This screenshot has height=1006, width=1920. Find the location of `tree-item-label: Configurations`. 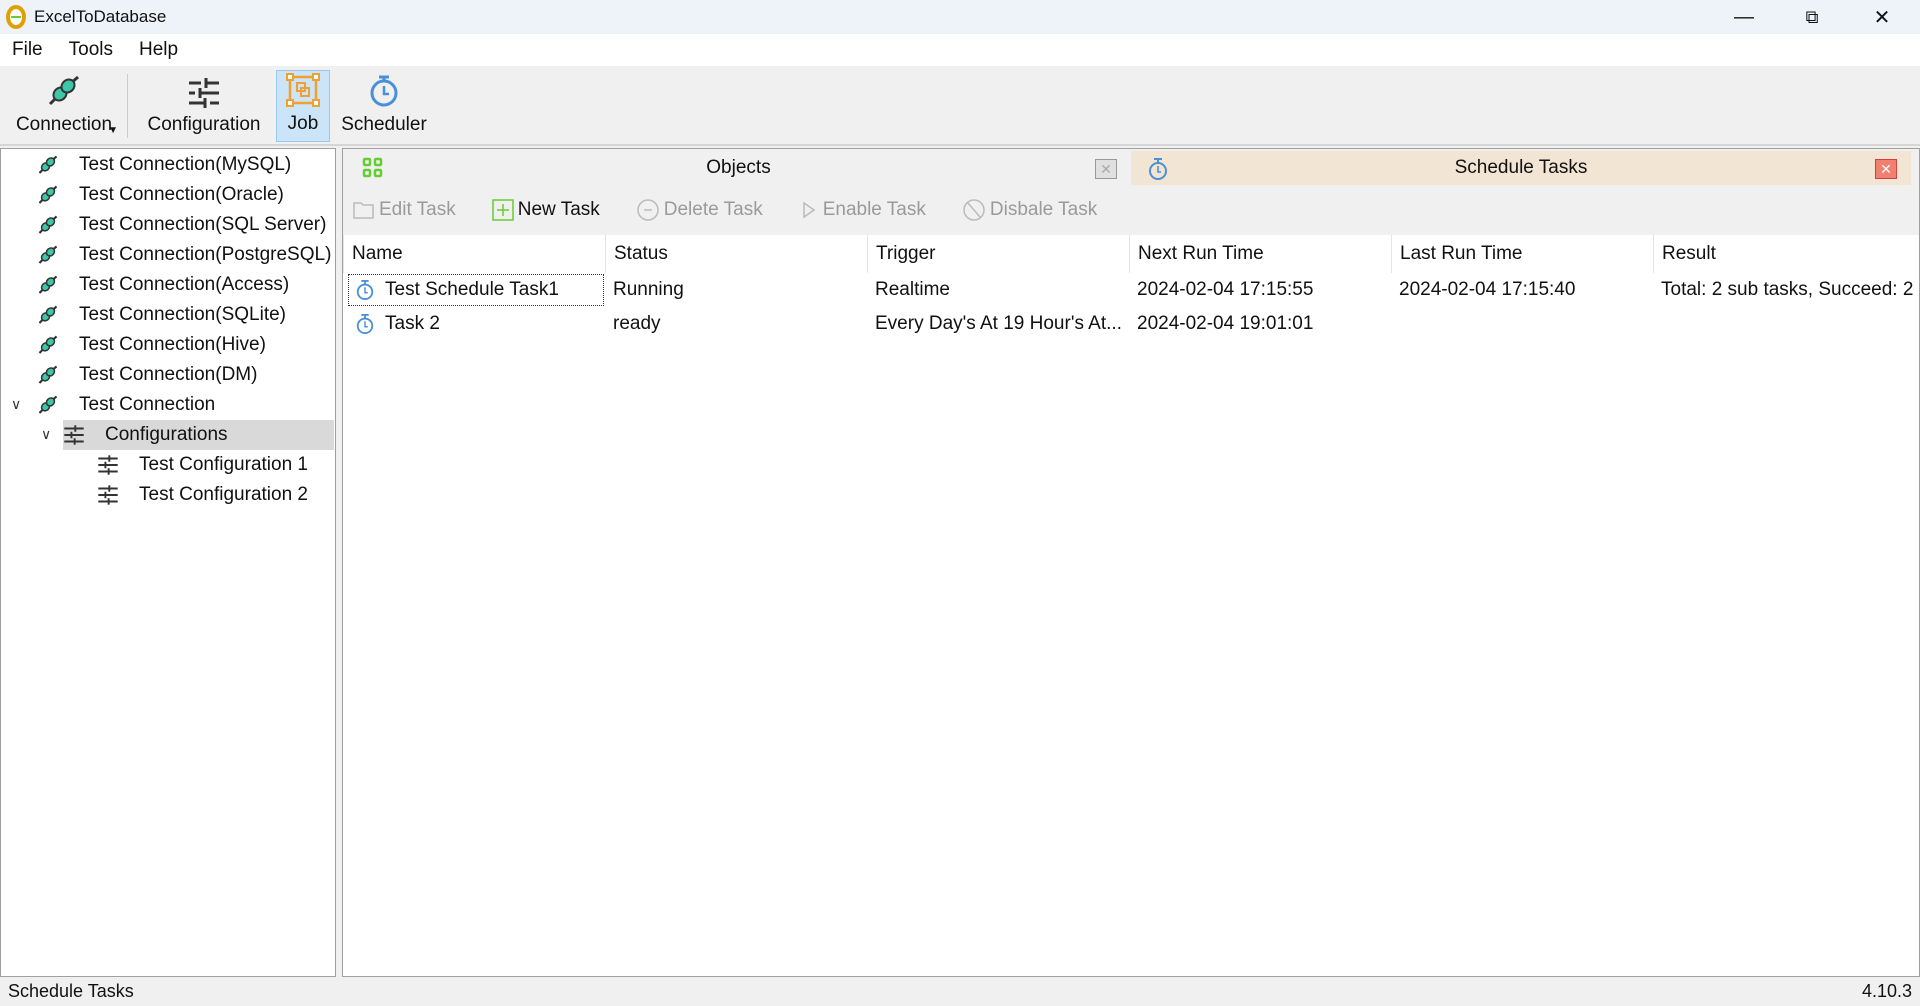

tree-item-label: Configurations is located at coordinates (166, 434).